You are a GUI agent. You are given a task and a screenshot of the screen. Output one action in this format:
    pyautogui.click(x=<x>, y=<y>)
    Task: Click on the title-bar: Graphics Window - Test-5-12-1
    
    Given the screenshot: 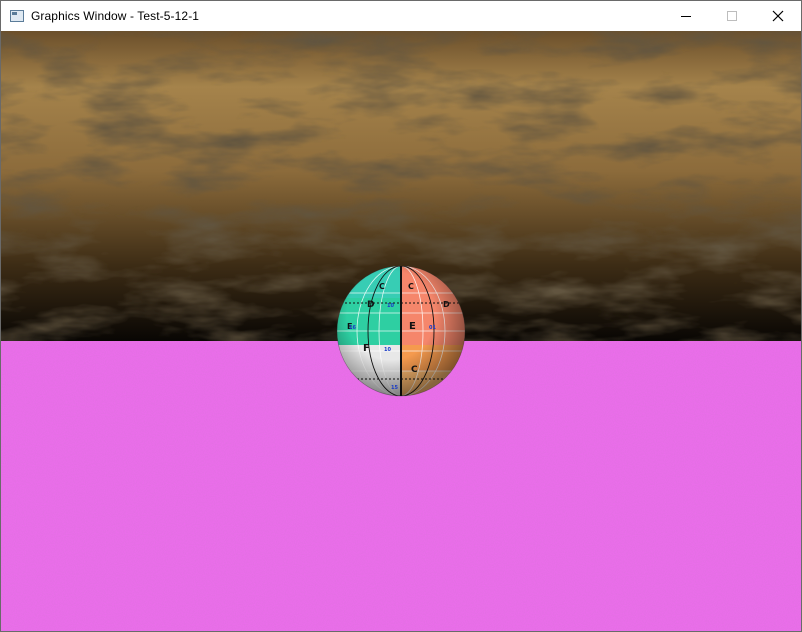 What is the action you would take?
    pyautogui.click(x=401, y=16)
    